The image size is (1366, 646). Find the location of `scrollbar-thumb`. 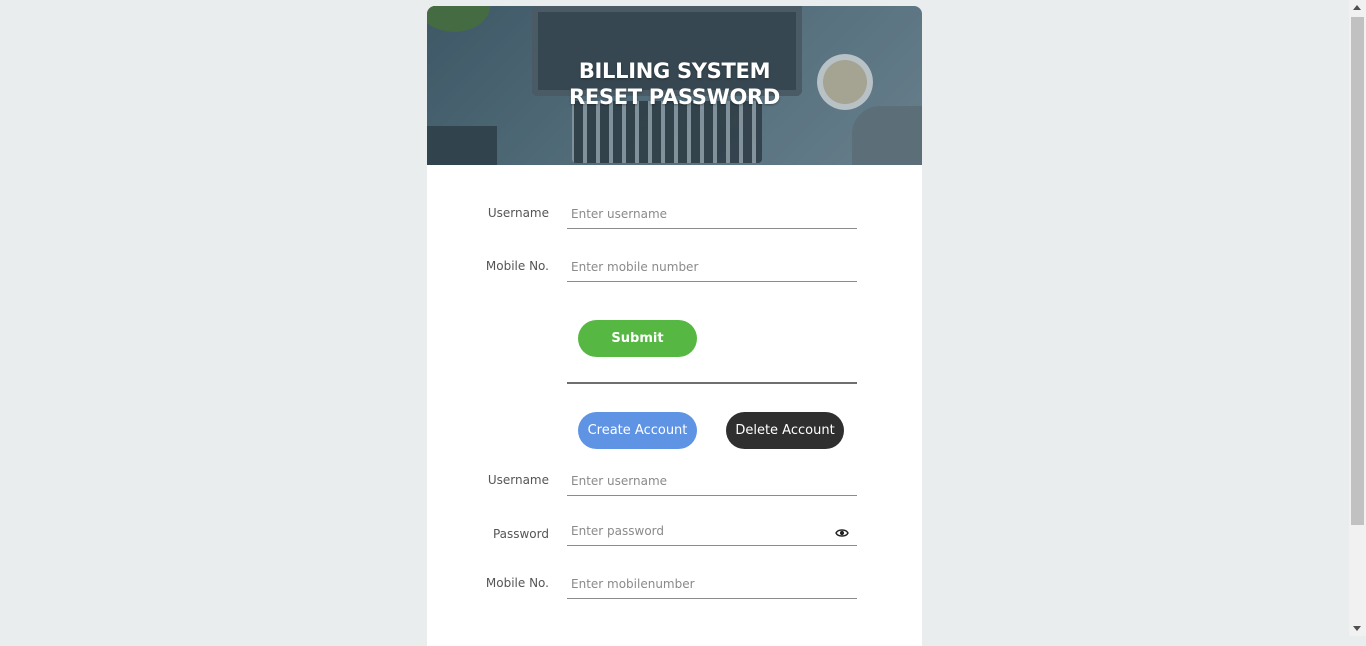

scrollbar-thumb is located at coordinates (1357, 271).